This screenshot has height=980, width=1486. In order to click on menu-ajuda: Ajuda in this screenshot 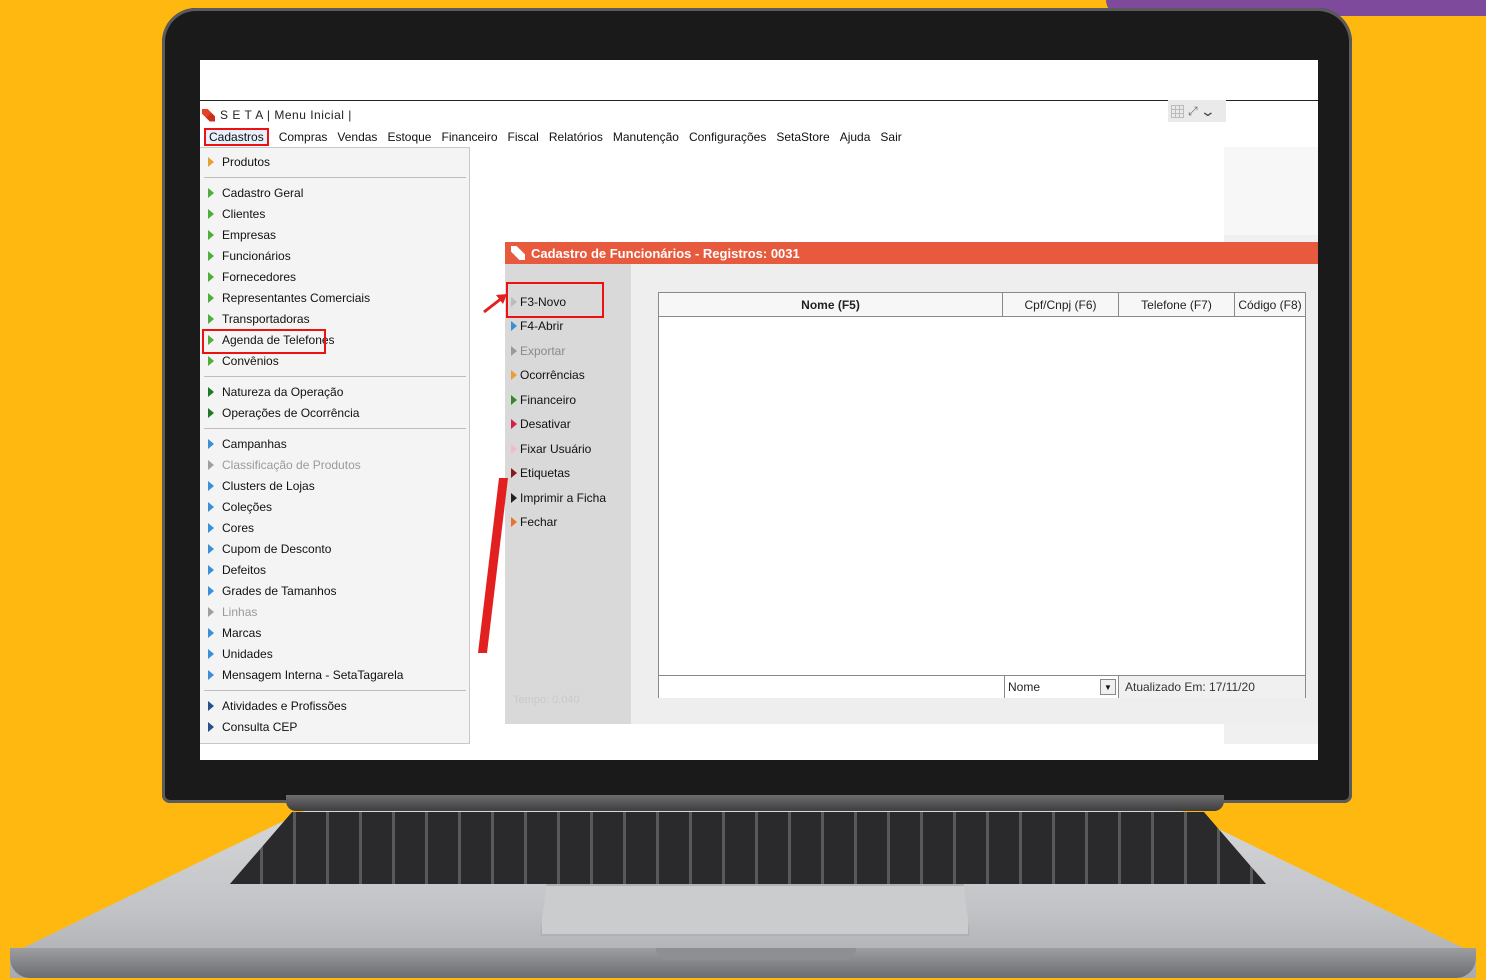, I will do `click(857, 137)`.